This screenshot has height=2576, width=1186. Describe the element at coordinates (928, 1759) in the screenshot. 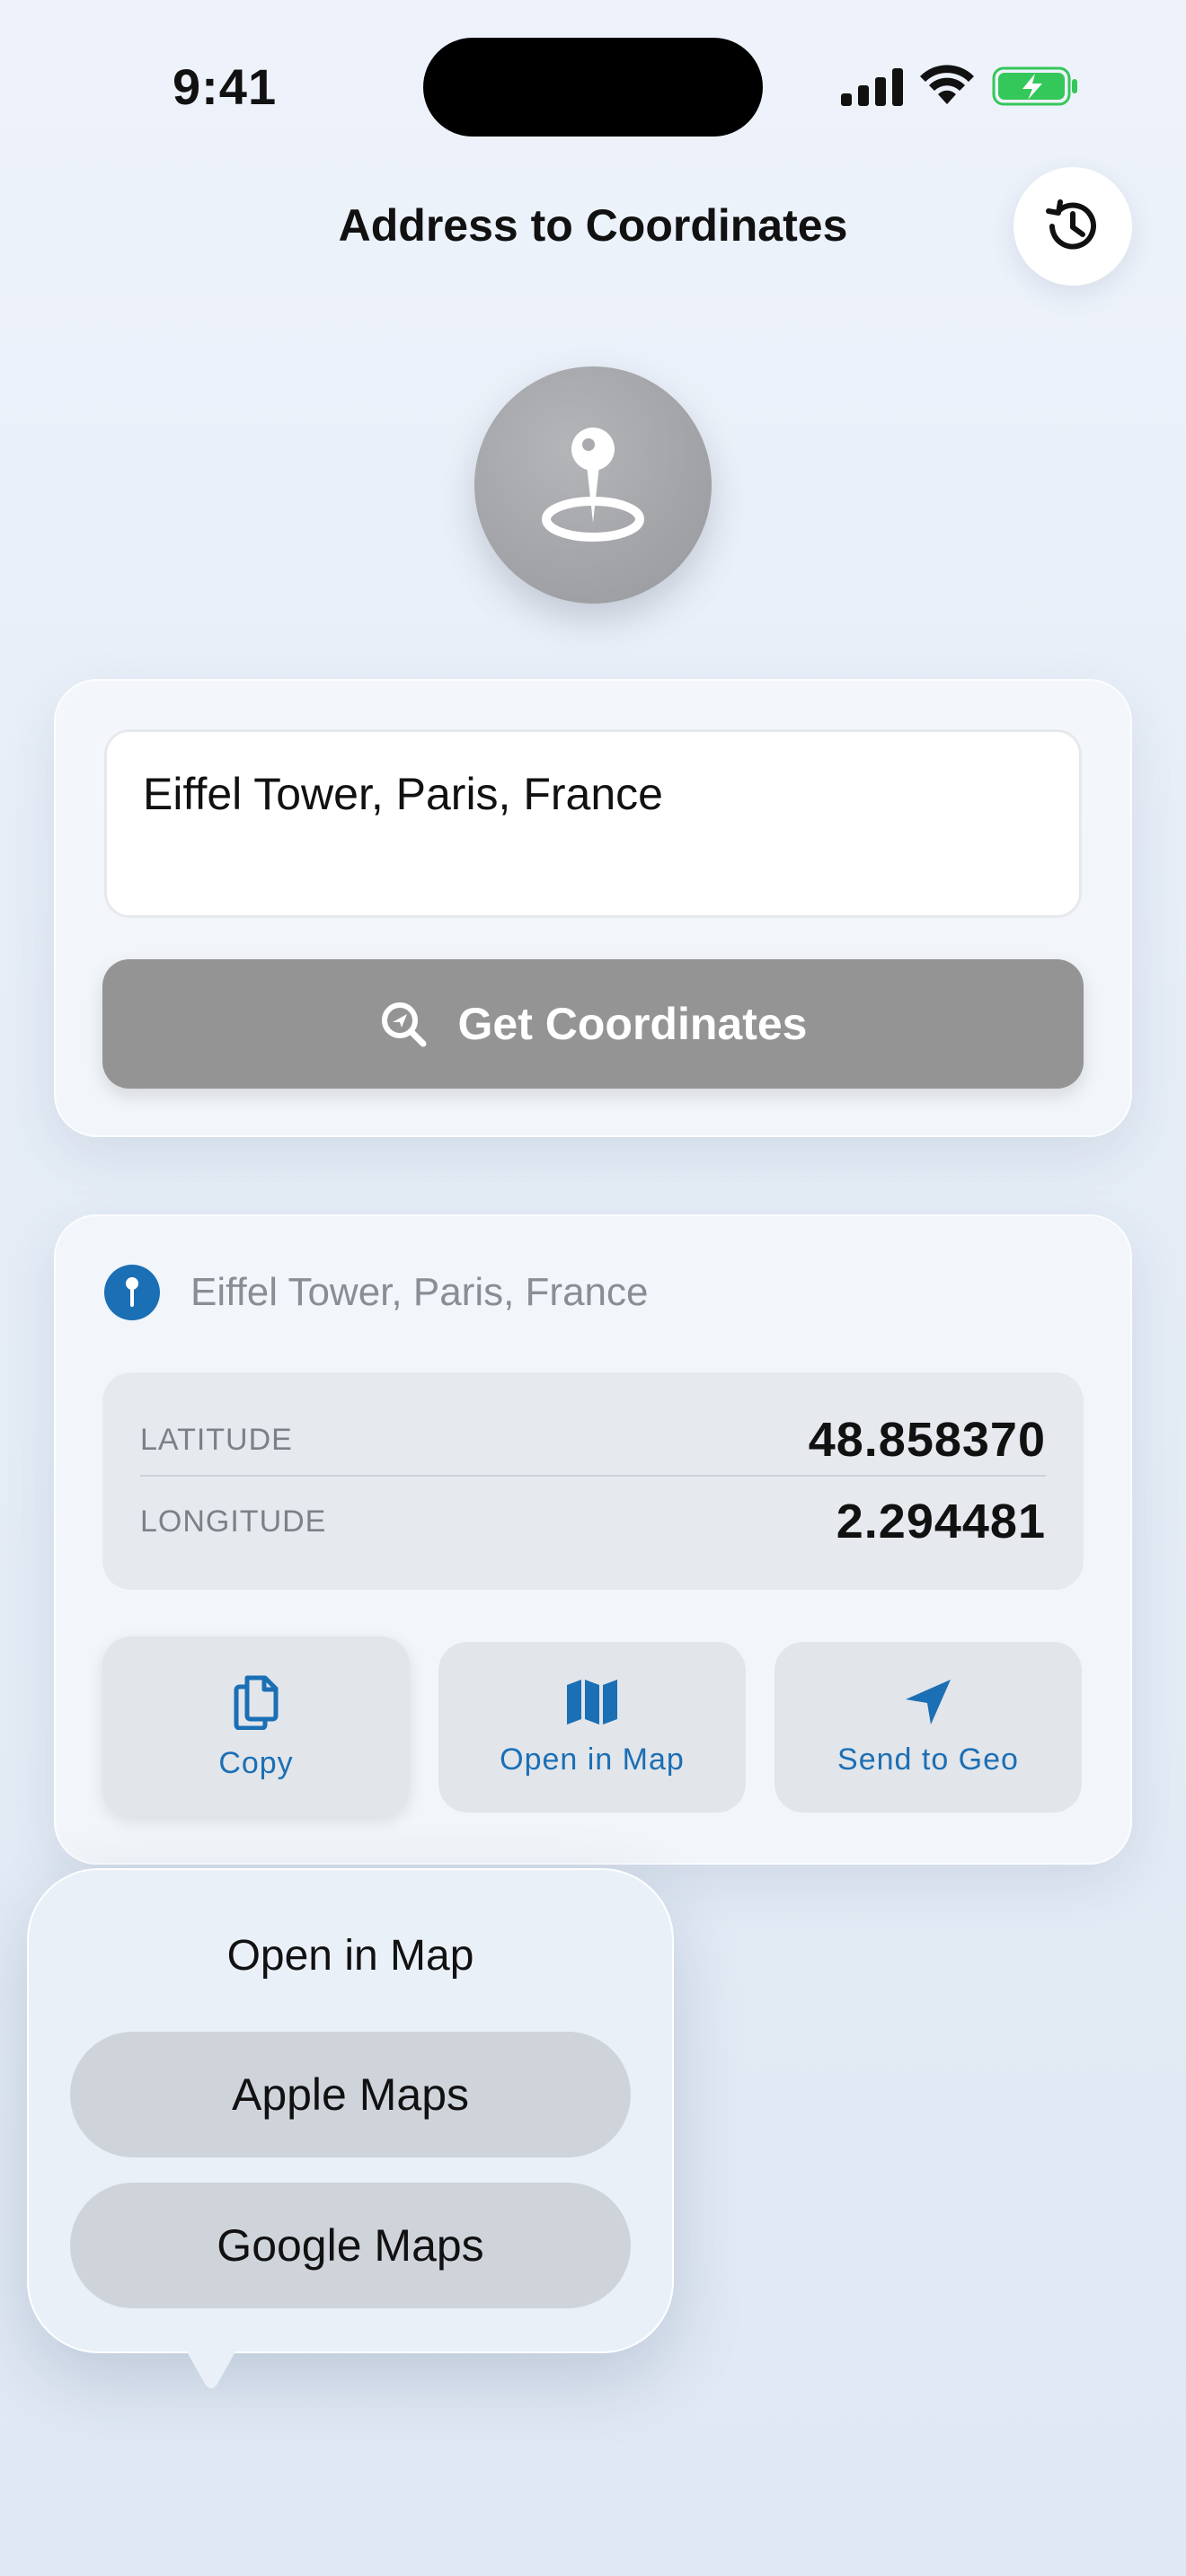

I see `send-to-geo-label: Send to Geo` at that location.